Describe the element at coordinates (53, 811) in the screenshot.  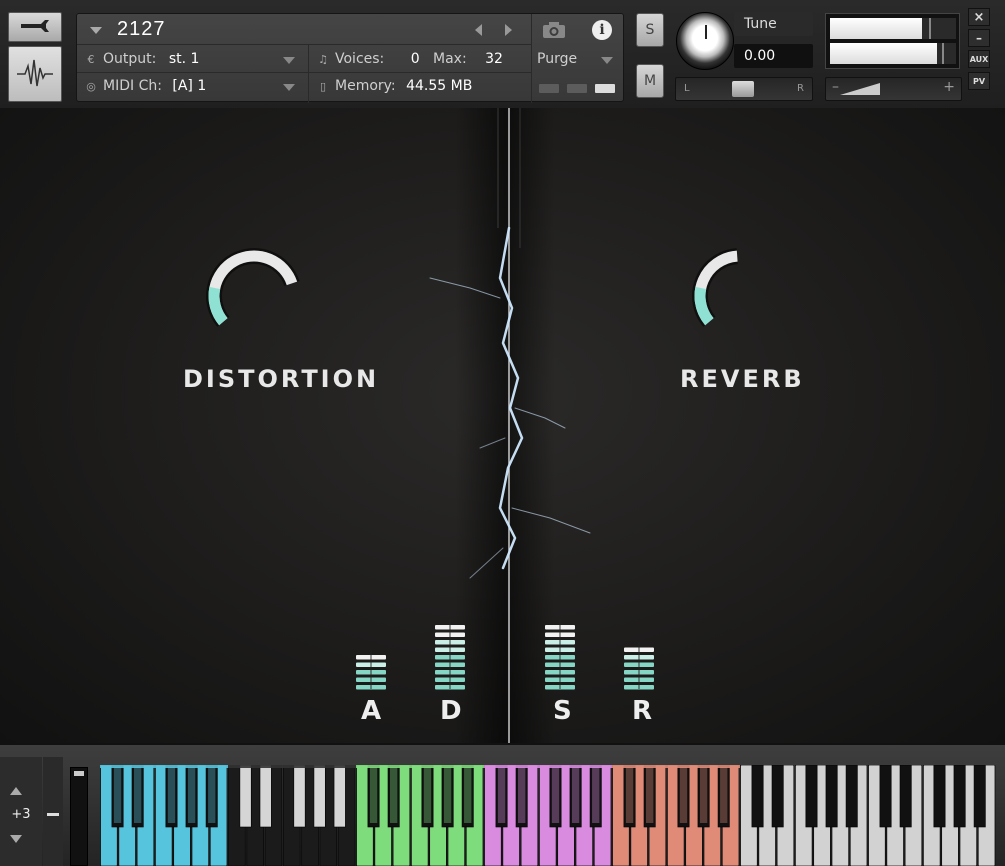
I see `mod-wheel` at that location.